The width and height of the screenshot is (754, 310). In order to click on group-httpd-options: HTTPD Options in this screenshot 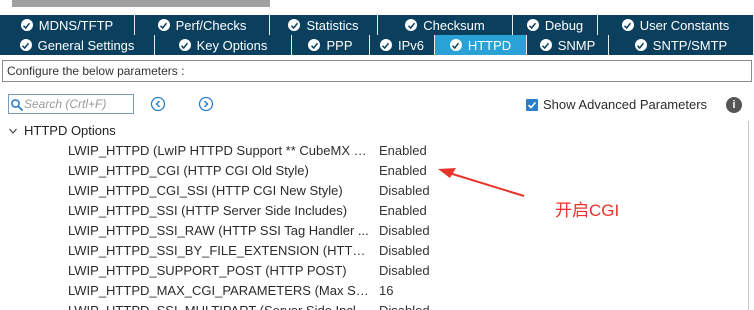, I will do `click(62, 130)`.